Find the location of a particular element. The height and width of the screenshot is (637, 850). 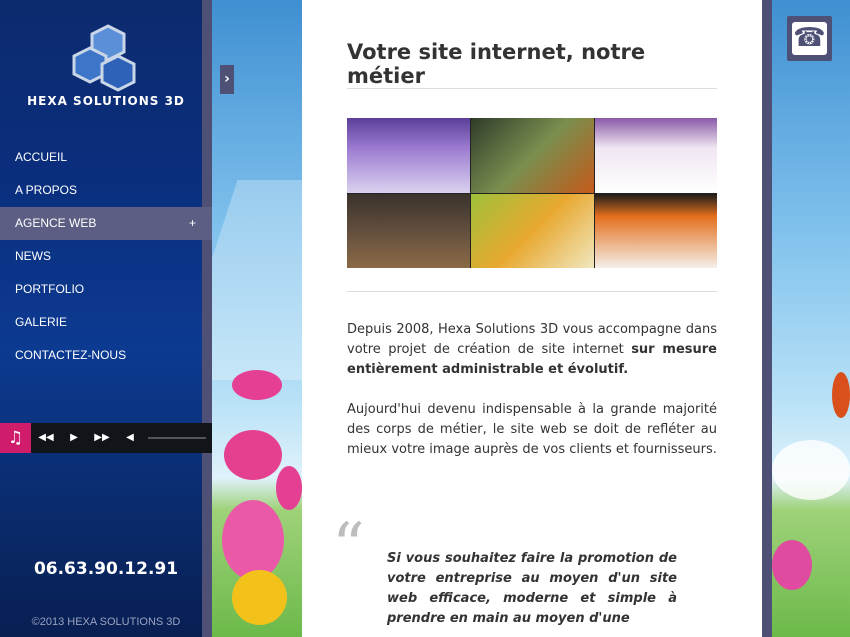

nav-item-label: NEWS is located at coordinates (33, 256).